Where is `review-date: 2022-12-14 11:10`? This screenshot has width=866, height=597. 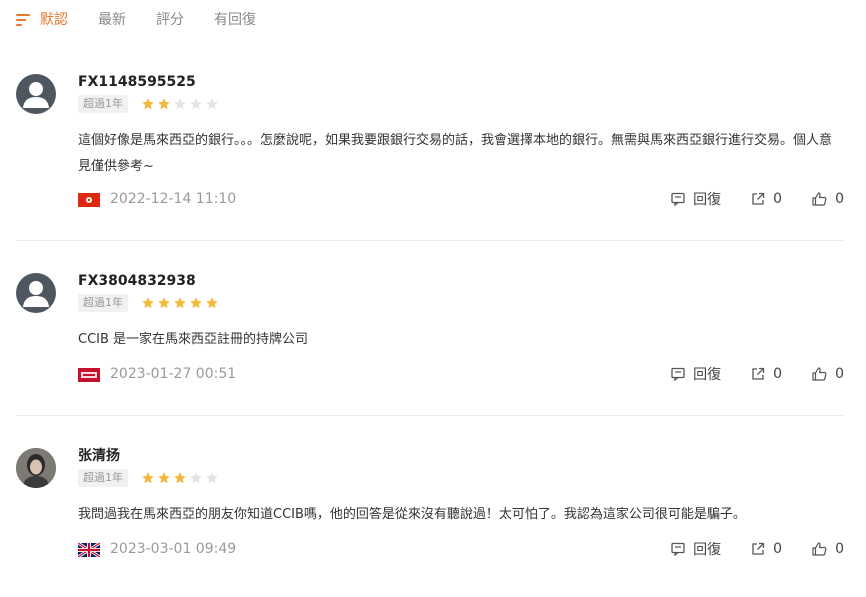
review-date: 2022-12-14 11:10 is located at coordinates (173, 199).